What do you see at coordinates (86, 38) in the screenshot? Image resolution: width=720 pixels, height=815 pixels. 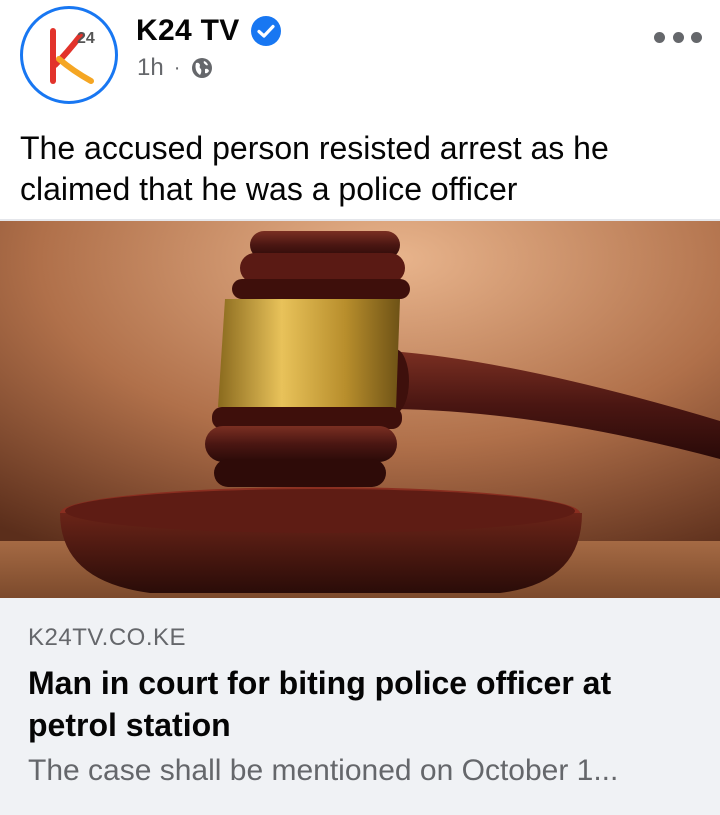 I see `svg-text: 24` at bounding box center [86, 38].